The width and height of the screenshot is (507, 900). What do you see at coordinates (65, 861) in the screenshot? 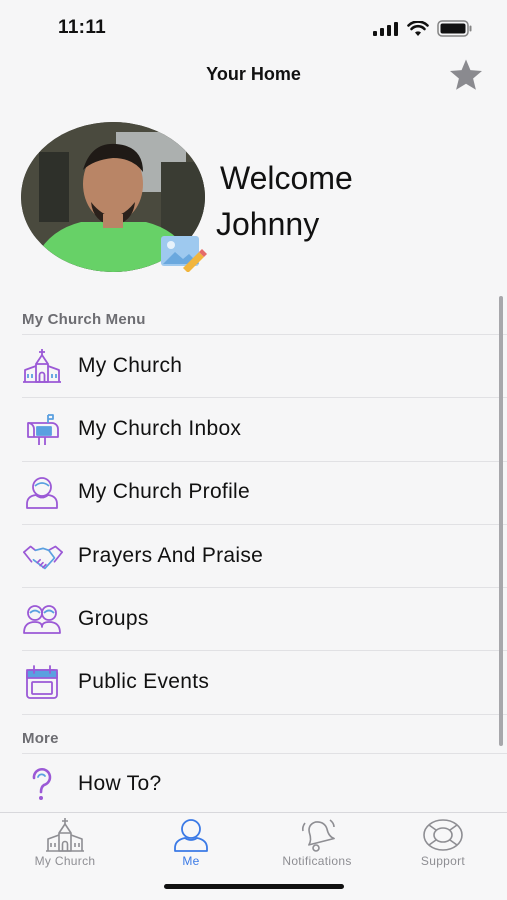
I see `tab-label: My Church` at bounding box center [65, 861].